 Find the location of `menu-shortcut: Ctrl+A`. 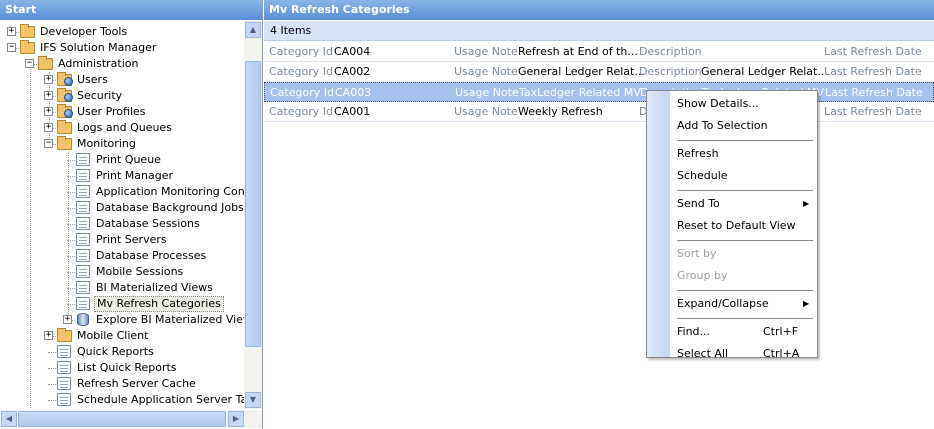

menu-shortcut: Ctrl+A is located at coordinates (781, 353).